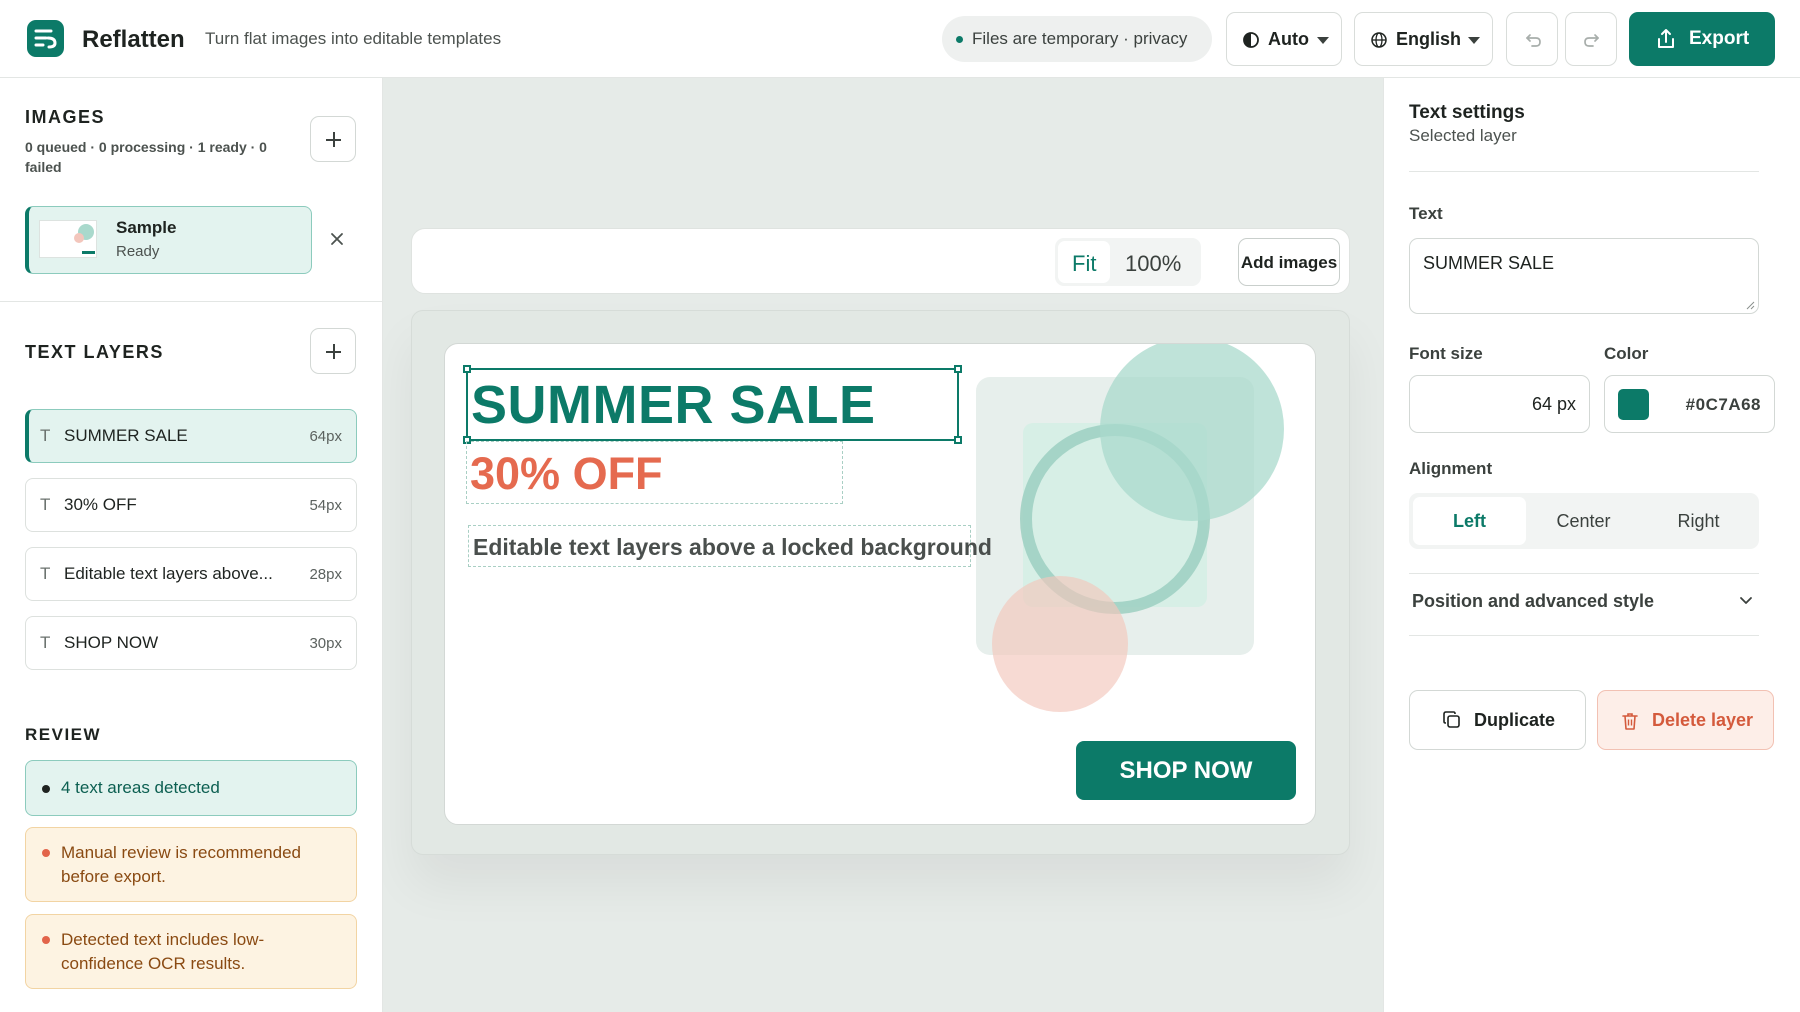 The image size is (1800, 1012). Describe the element at coordinates (1584, 171) in the screenshot. I see `divider` at that location.